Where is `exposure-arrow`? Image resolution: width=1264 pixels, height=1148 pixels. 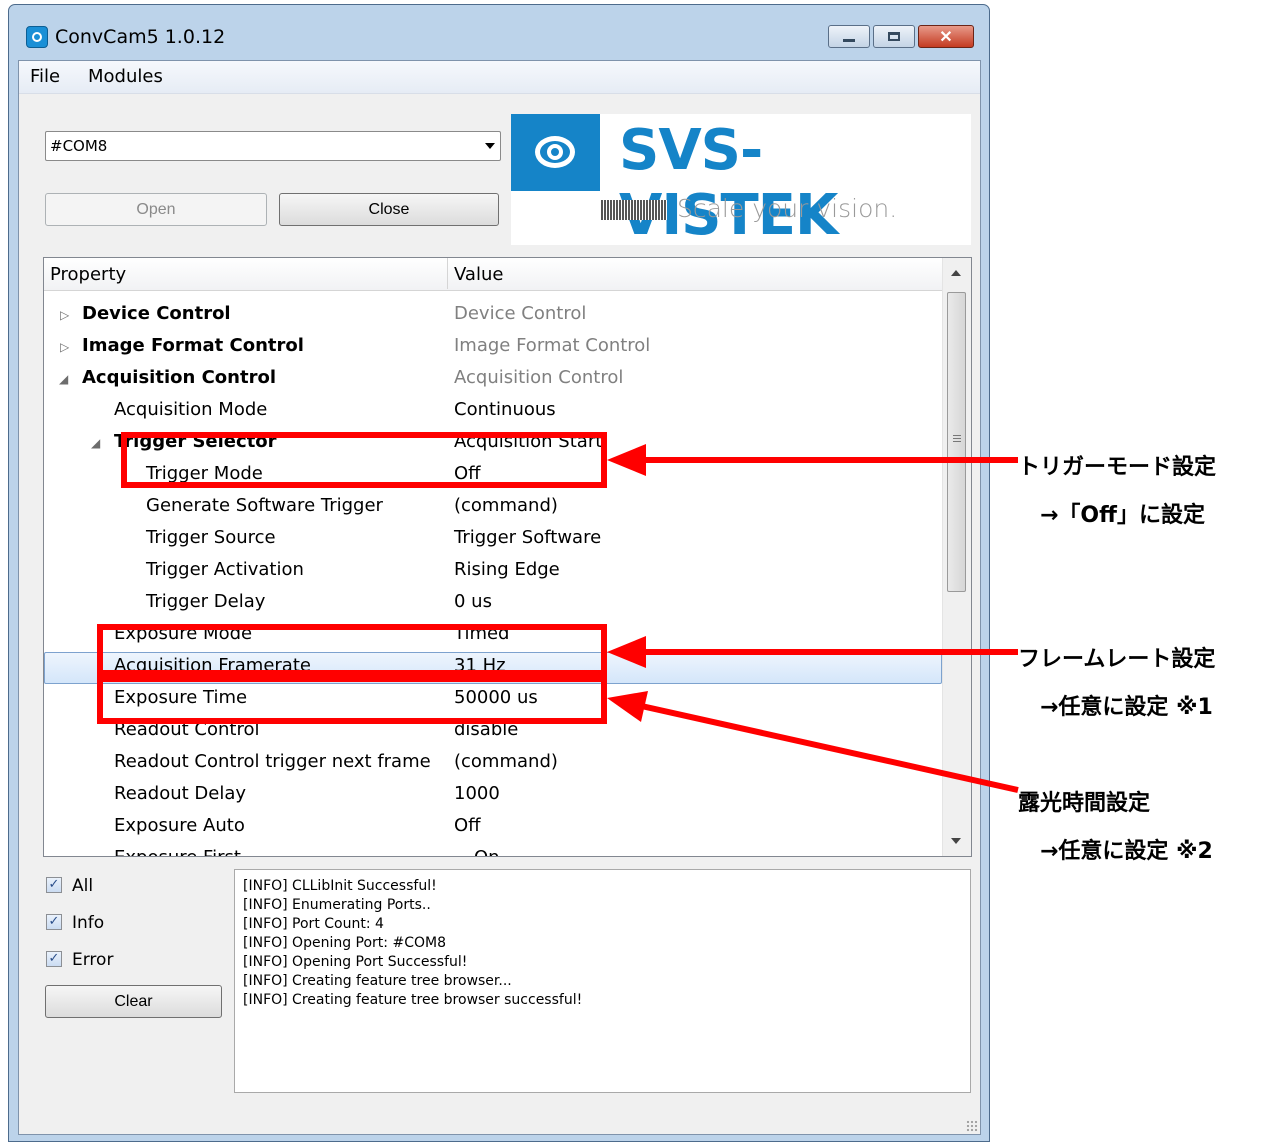
exposure-arrow is located at coordinates (823, 746).